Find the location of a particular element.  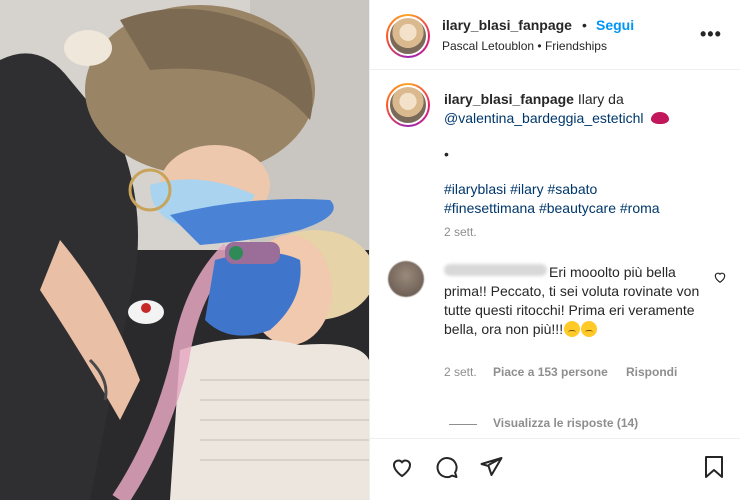

more-options-icon: ••• is located at coordinates (711, 34).